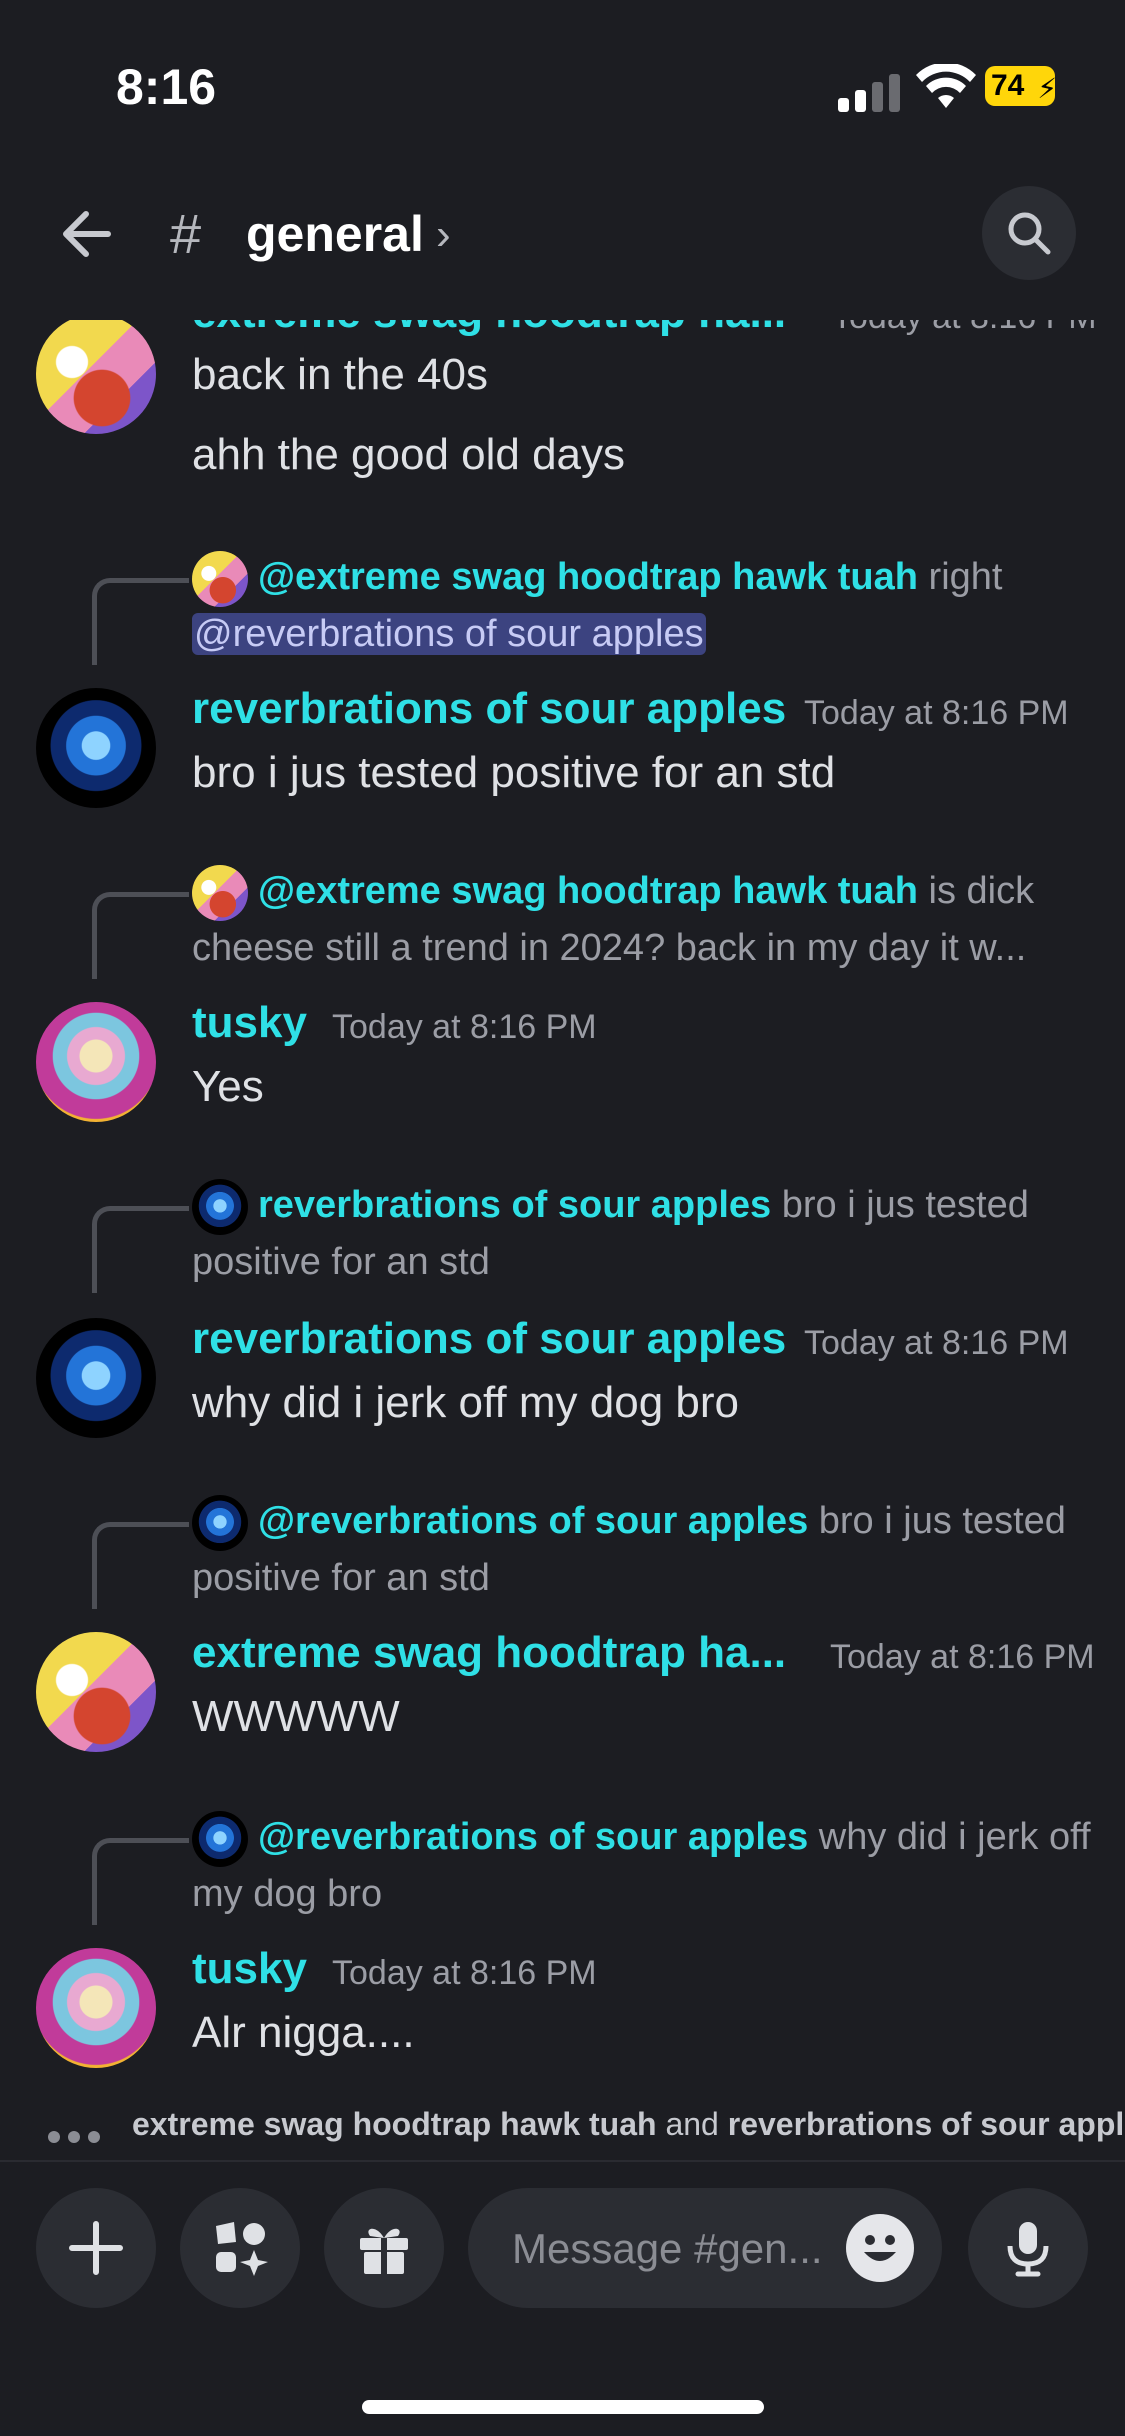 Image resolution: width=1125 pixels, height=2436 pixels. Describe the element at coordinates (692, 2124) in the screenshot. I see `typing-connector: and` at that location.